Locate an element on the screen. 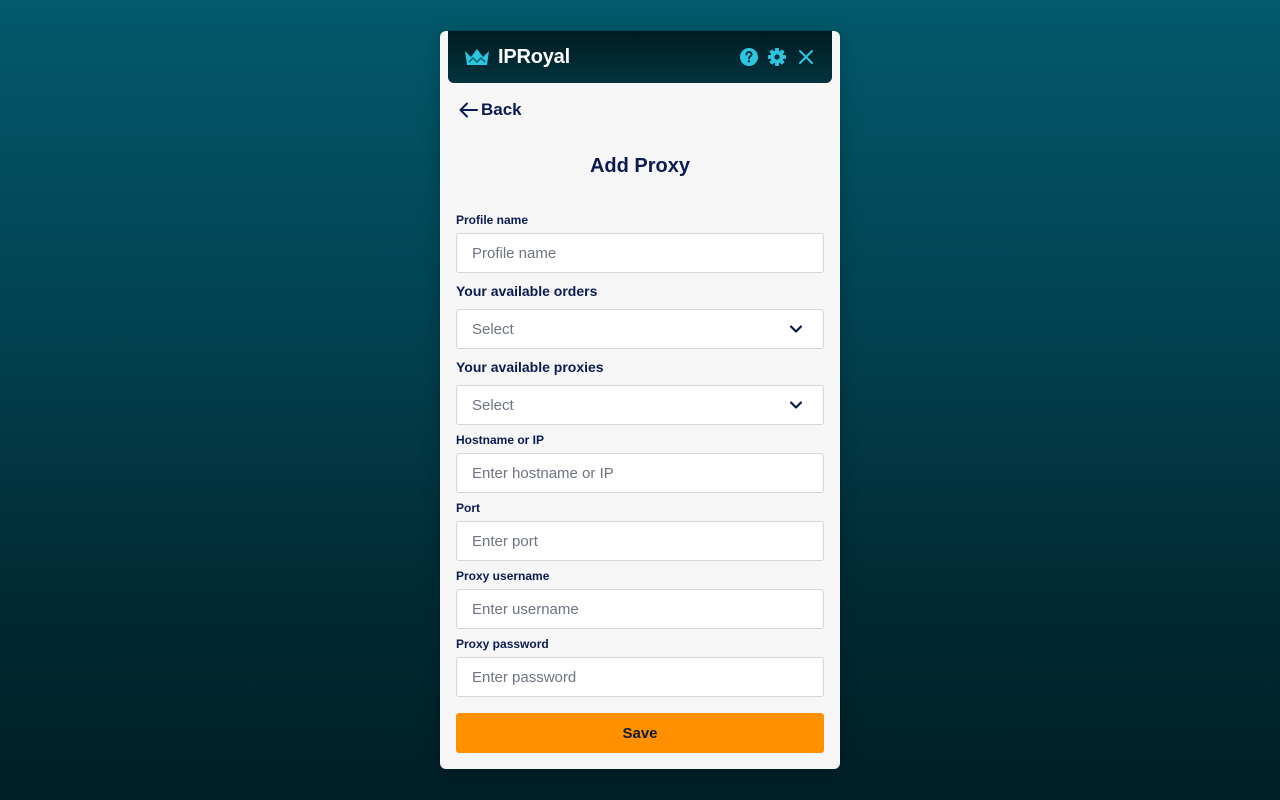  hostname-input is located at coordinates (640, 473).